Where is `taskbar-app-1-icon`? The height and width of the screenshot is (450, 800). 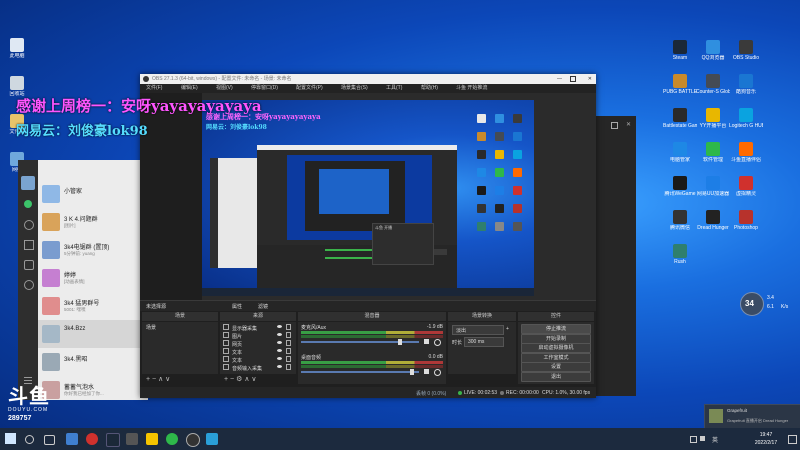
taskbar-app-1-icon is located at coordinates (72, 439).